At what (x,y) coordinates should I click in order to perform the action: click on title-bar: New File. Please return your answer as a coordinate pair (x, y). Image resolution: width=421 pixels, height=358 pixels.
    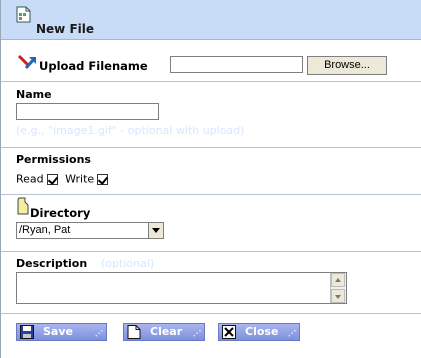
    Looking at the image, I should click on (211, 20).